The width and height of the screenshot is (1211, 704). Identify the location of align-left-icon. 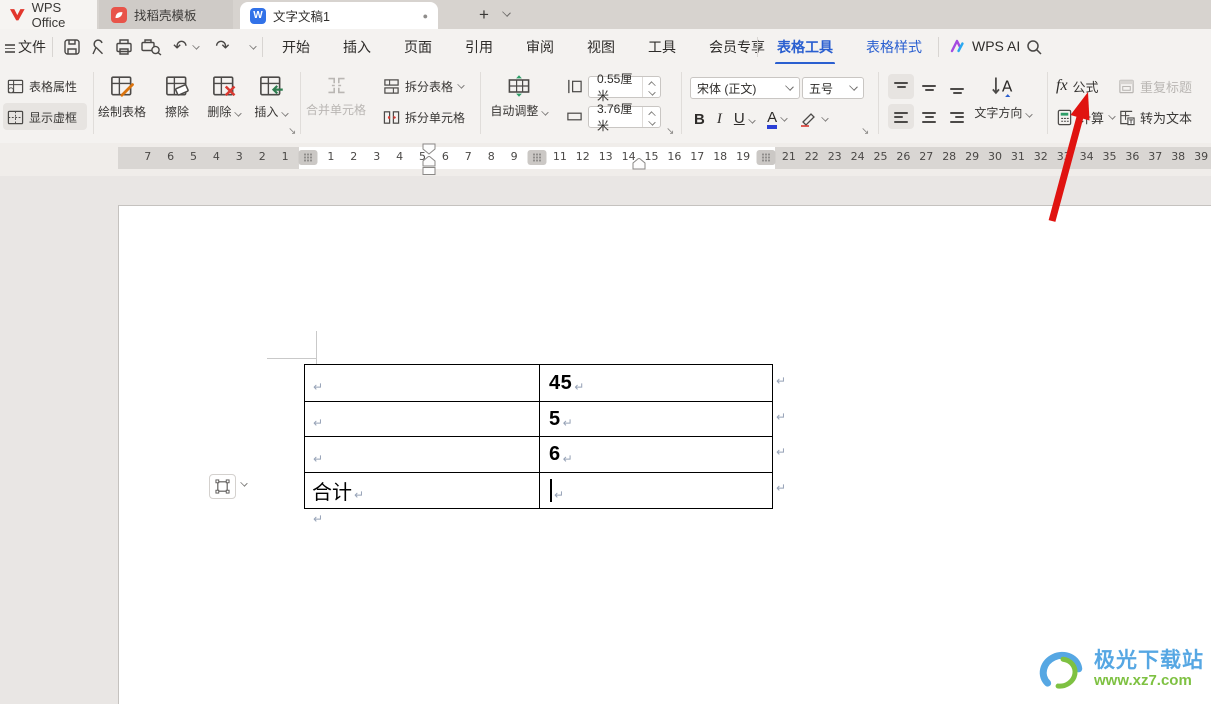
(901, 117).